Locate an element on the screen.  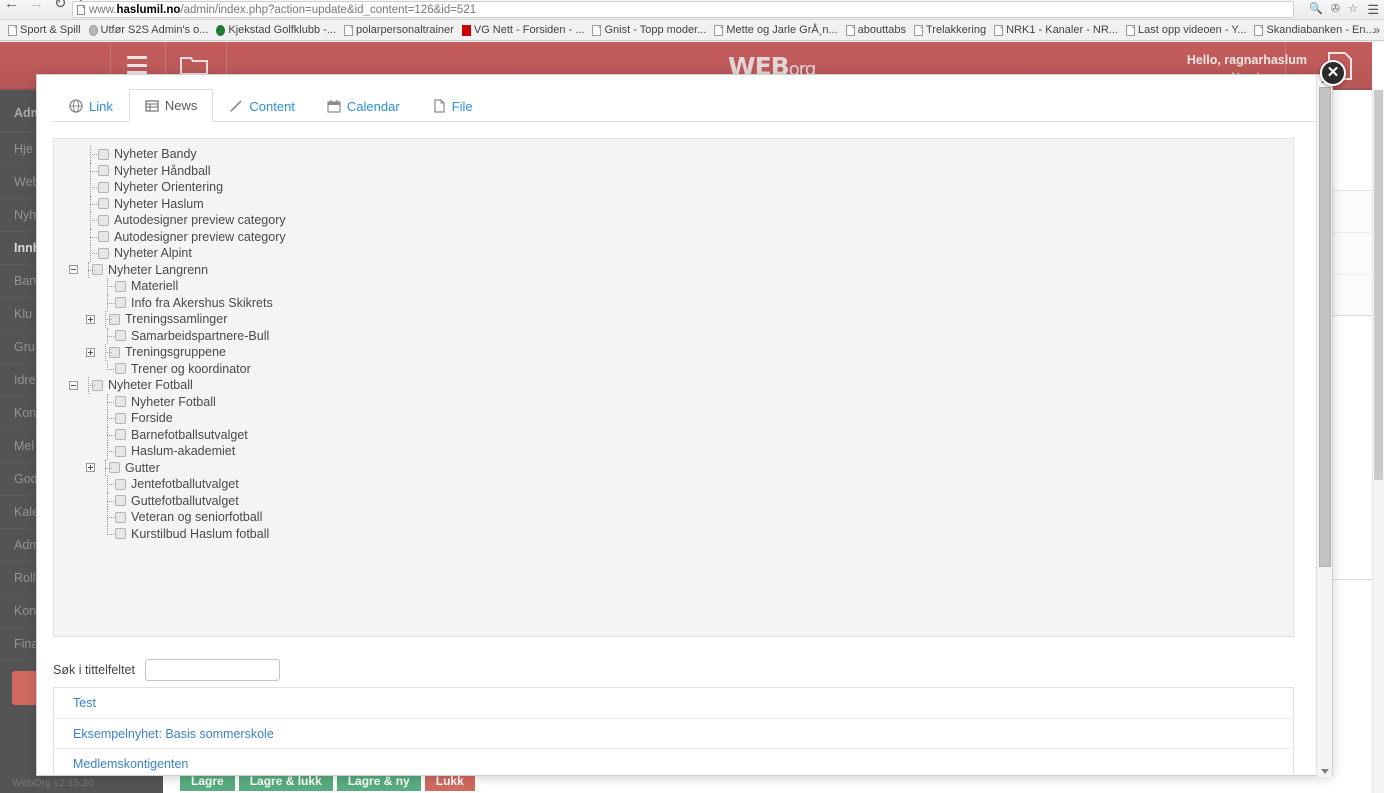
modal-scrollbar is located at coordinates (1324, 426).